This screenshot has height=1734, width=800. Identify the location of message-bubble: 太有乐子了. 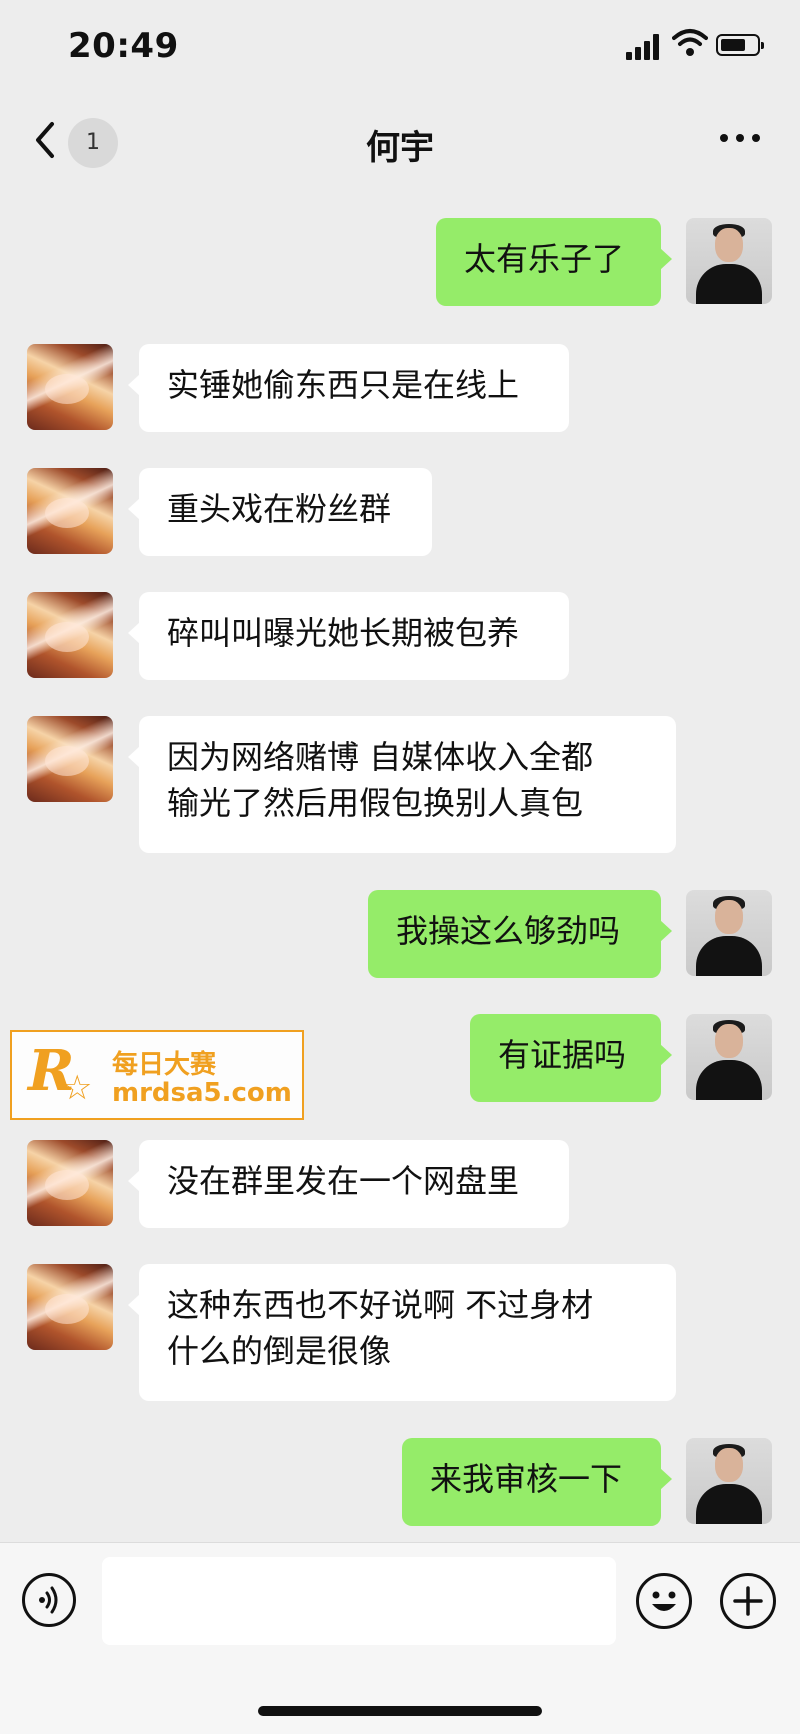
(554, 262).